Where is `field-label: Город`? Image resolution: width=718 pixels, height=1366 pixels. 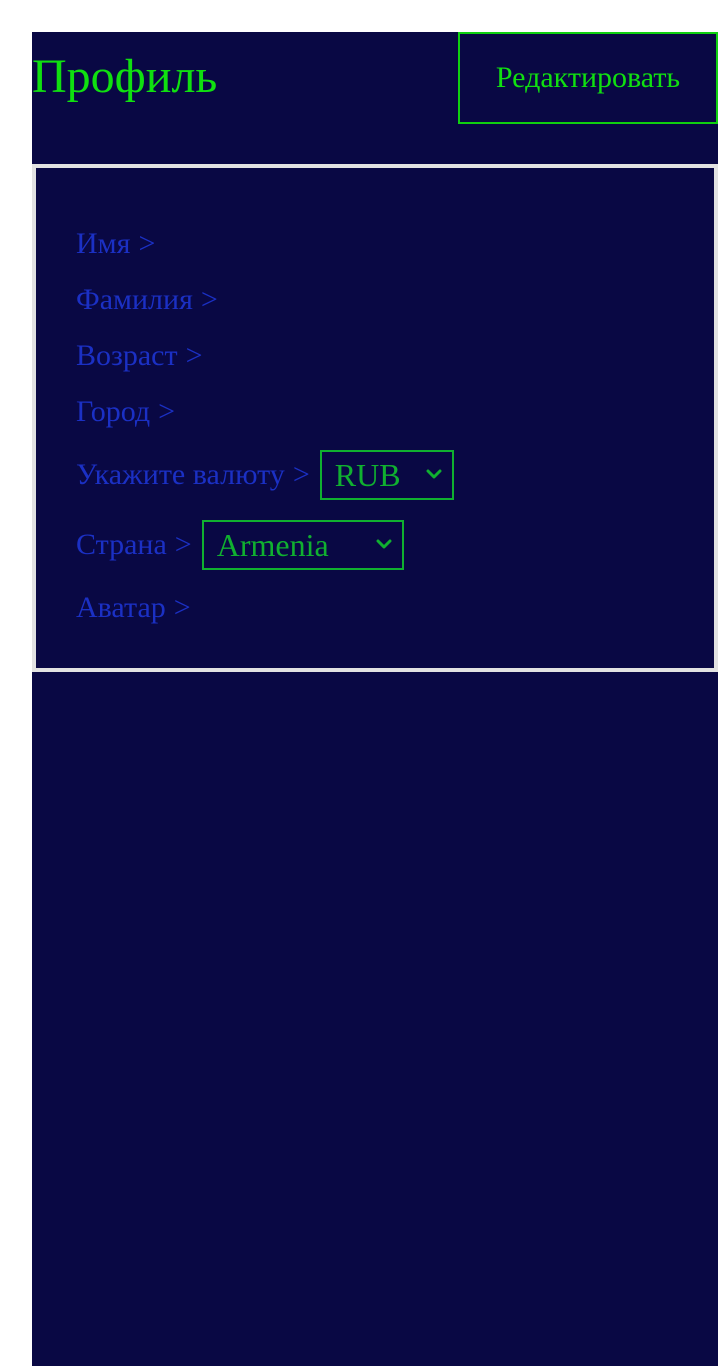
field-label: Город is located at coordinates (113, 411).